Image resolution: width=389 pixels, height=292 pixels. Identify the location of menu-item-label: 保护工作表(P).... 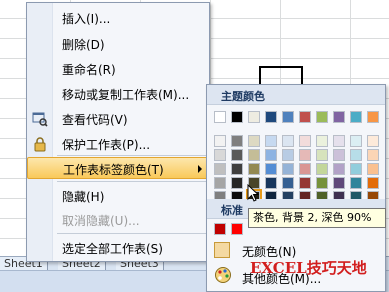
(106, 145).